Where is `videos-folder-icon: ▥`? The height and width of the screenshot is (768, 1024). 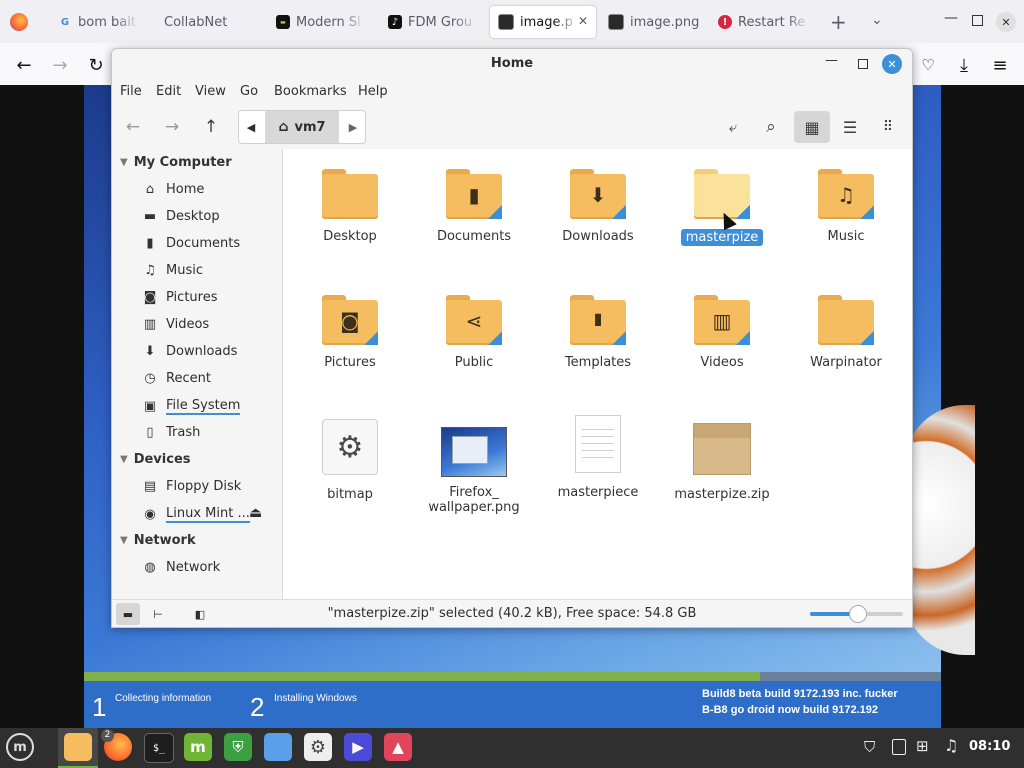
videos-folder-icon: ▥ is located at coordinates (722, 320).